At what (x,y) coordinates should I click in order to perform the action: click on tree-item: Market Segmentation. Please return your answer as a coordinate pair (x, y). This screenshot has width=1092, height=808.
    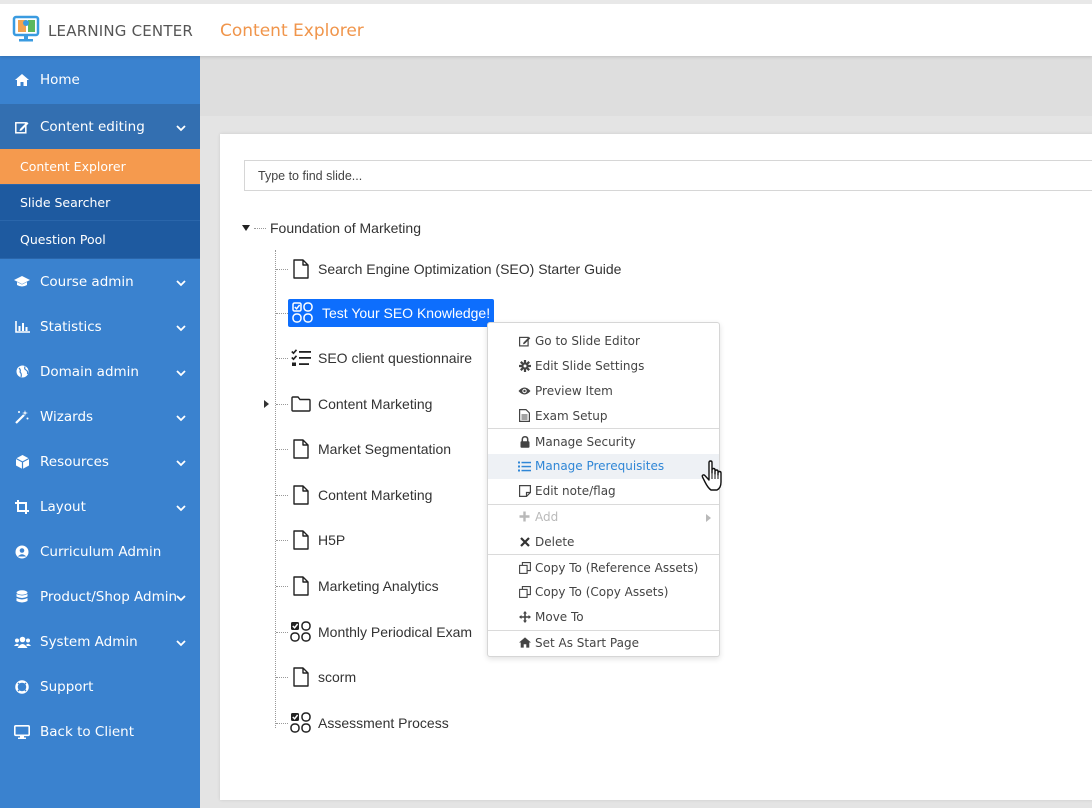
    Looking at the image, I should click on (363, 449).